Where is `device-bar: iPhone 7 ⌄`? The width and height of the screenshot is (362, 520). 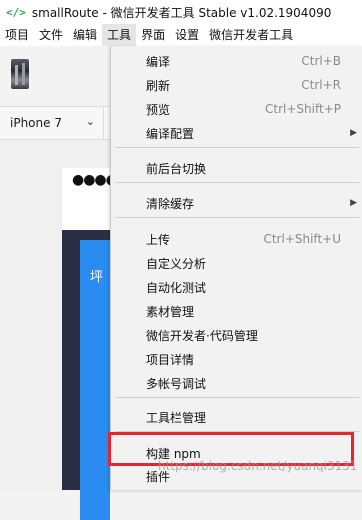 device-bar: iPhone 7 ⌄ is located at coordinates (55, 123).